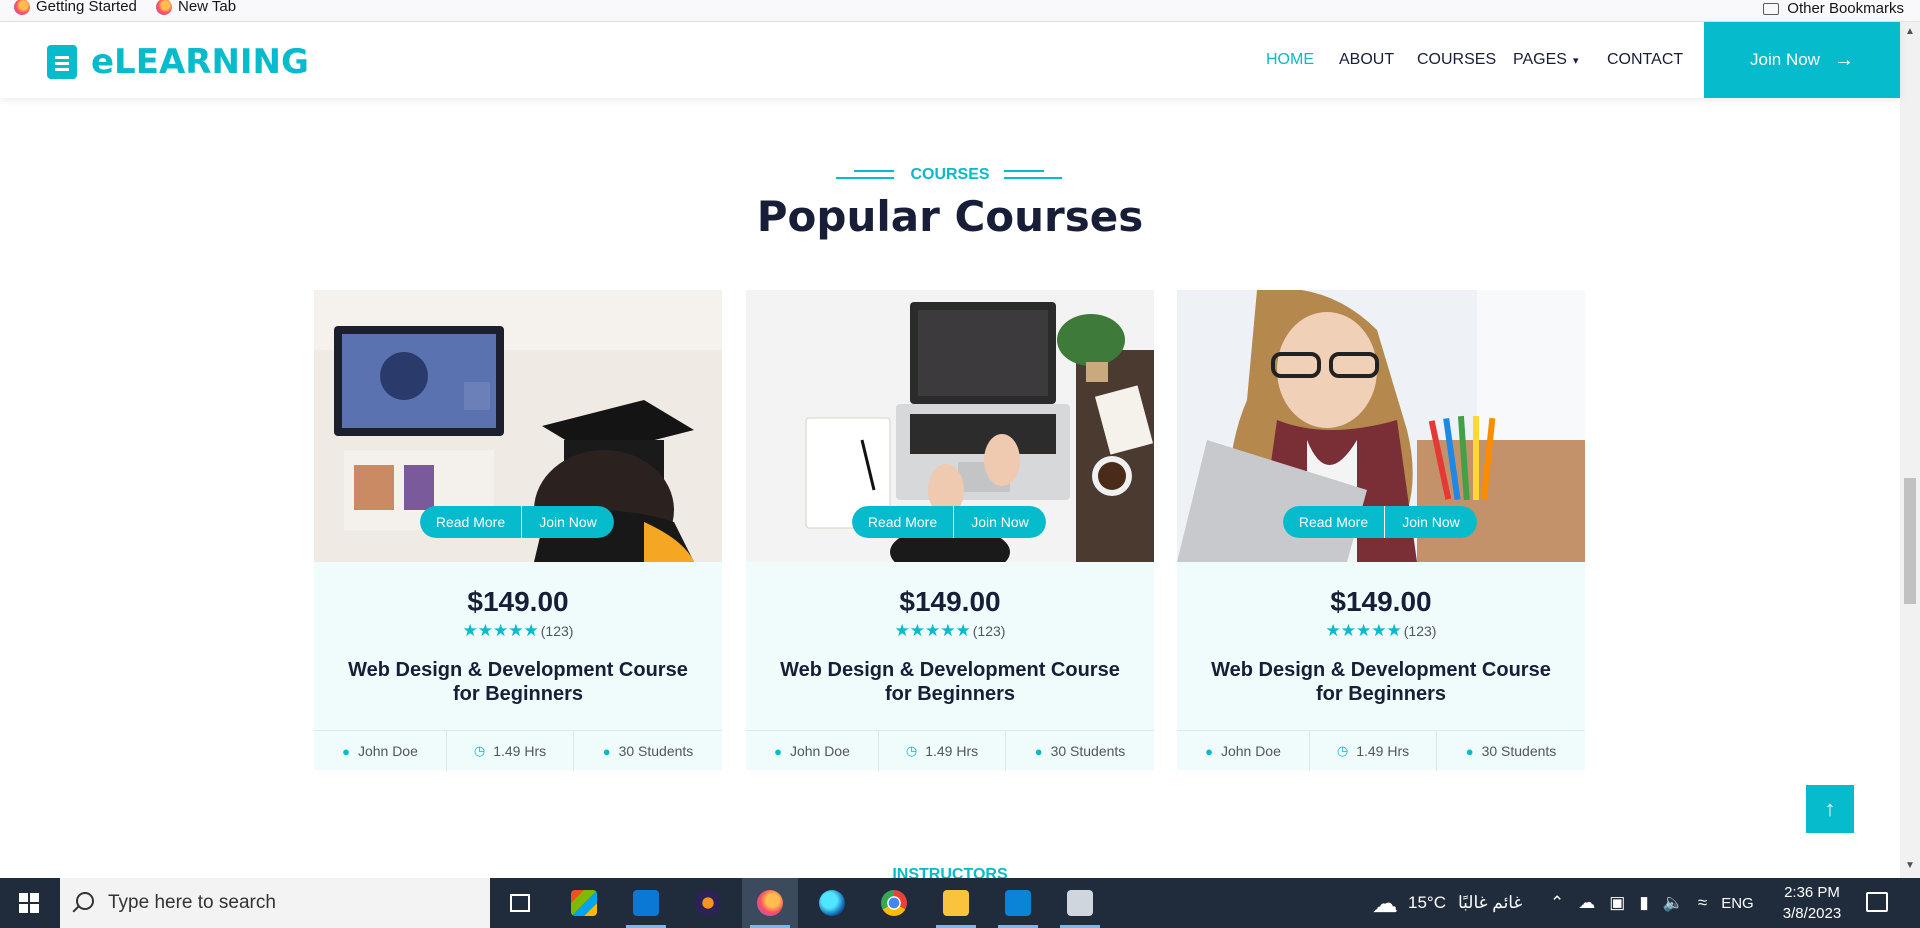 Image resolution: width=1920 pixels, height=928 pixels. I want to click on bookmark-getting-started: Getting Started, so click(75, 7).